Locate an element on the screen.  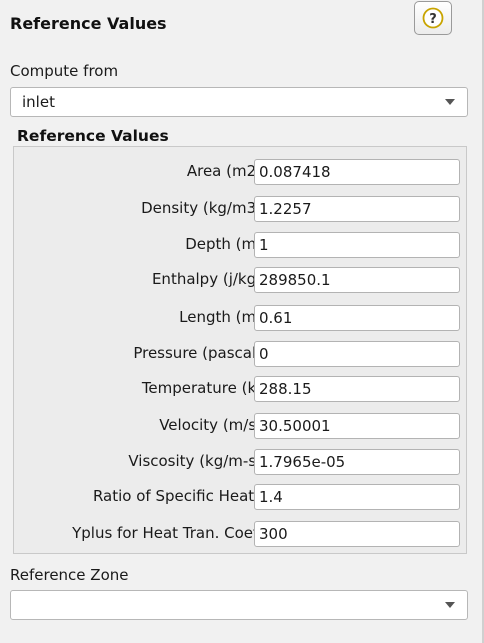
enthalpy-input is located at coordinates (357, 280).